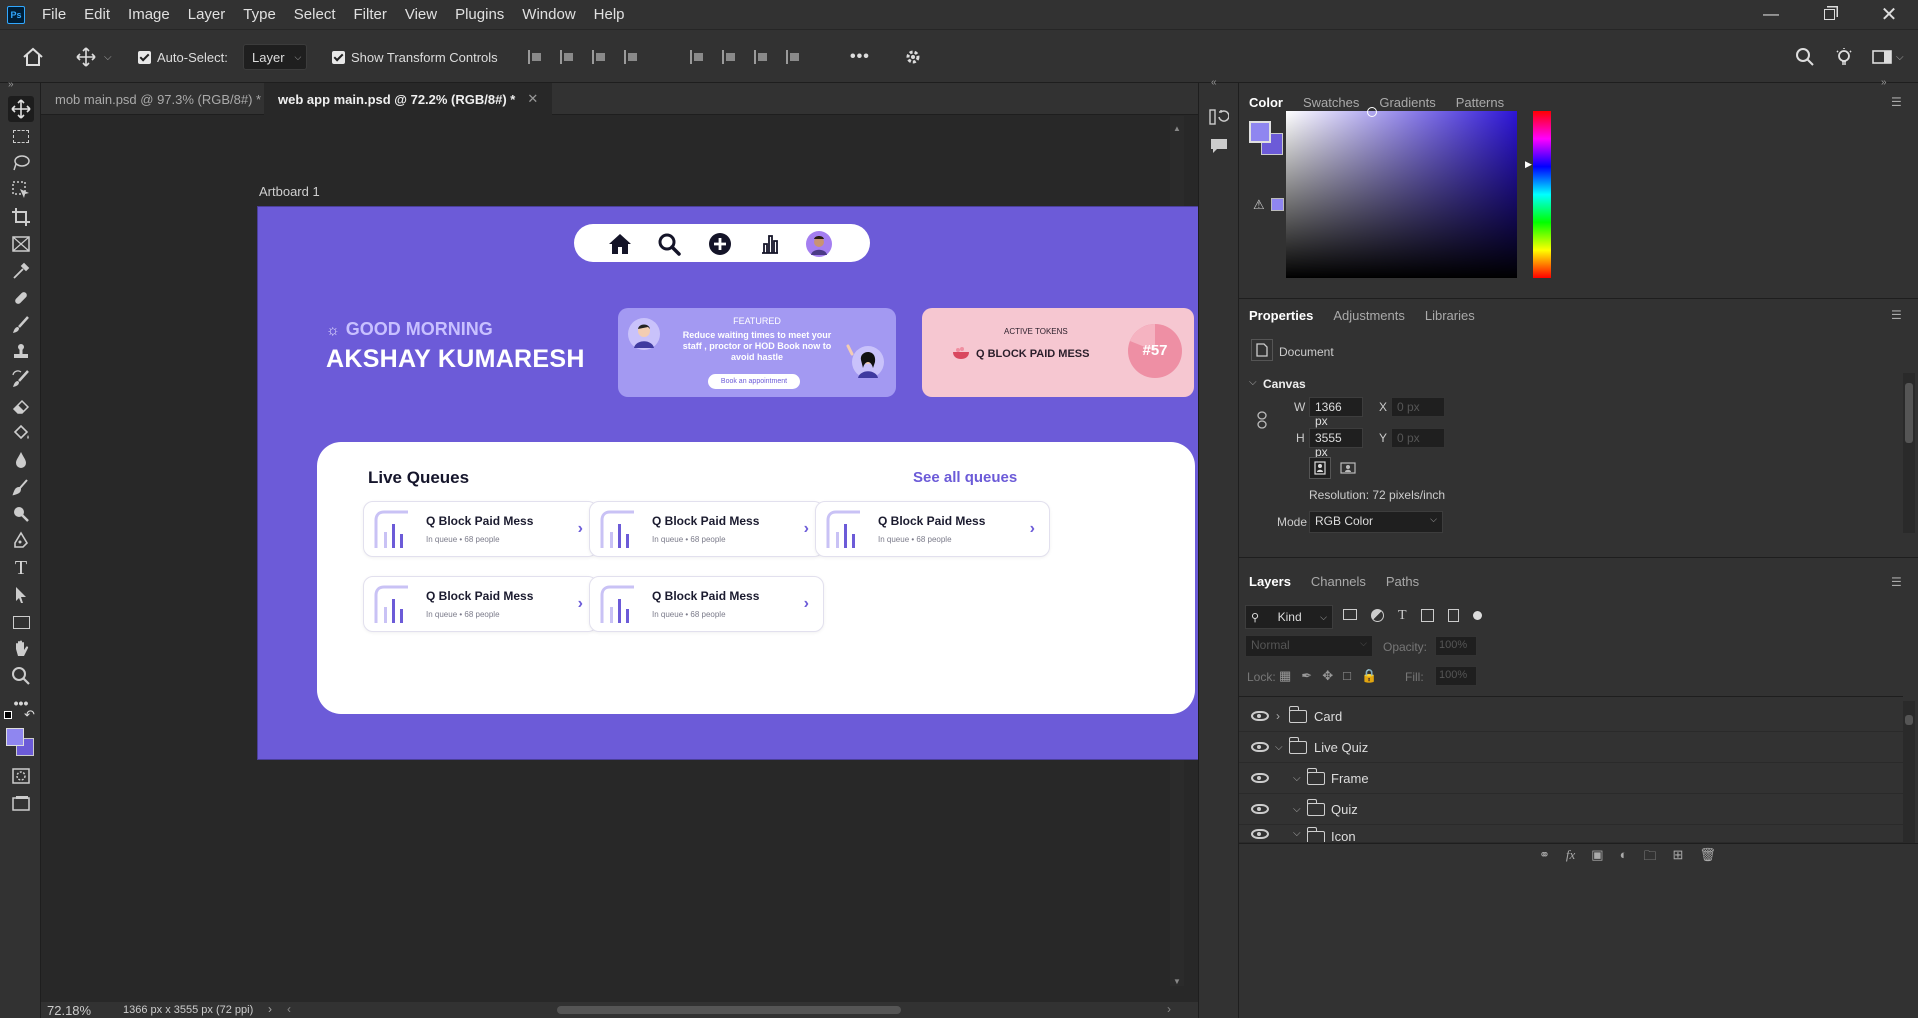  What do you see at coordinates (144, 57) in the screenshot?
I see `auto-select-checkbox` at bounding box center [144, 57].